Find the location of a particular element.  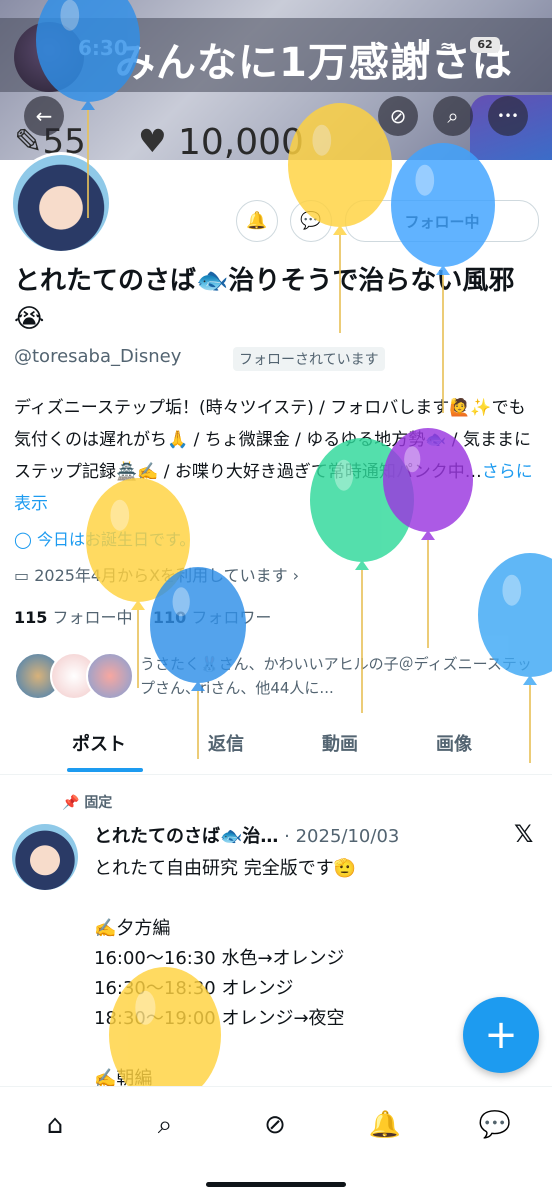

following-label: フォロー中 is located at coordinates (92, 617).